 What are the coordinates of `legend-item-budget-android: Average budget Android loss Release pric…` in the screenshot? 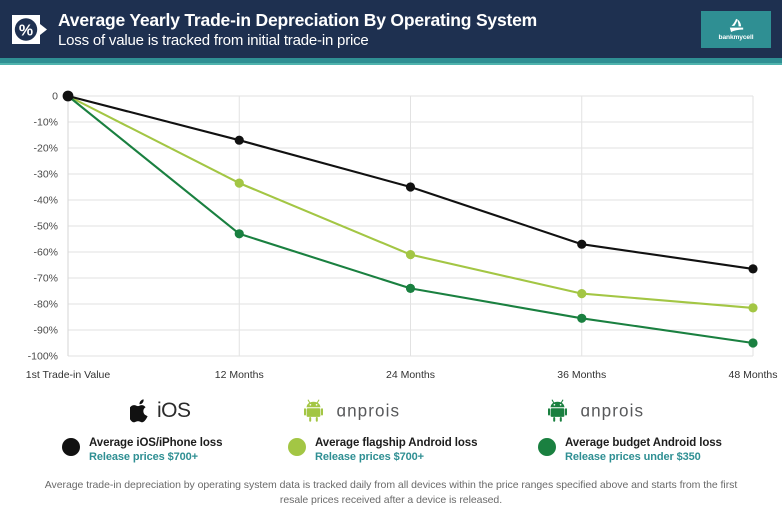 It's located at (630, 450).